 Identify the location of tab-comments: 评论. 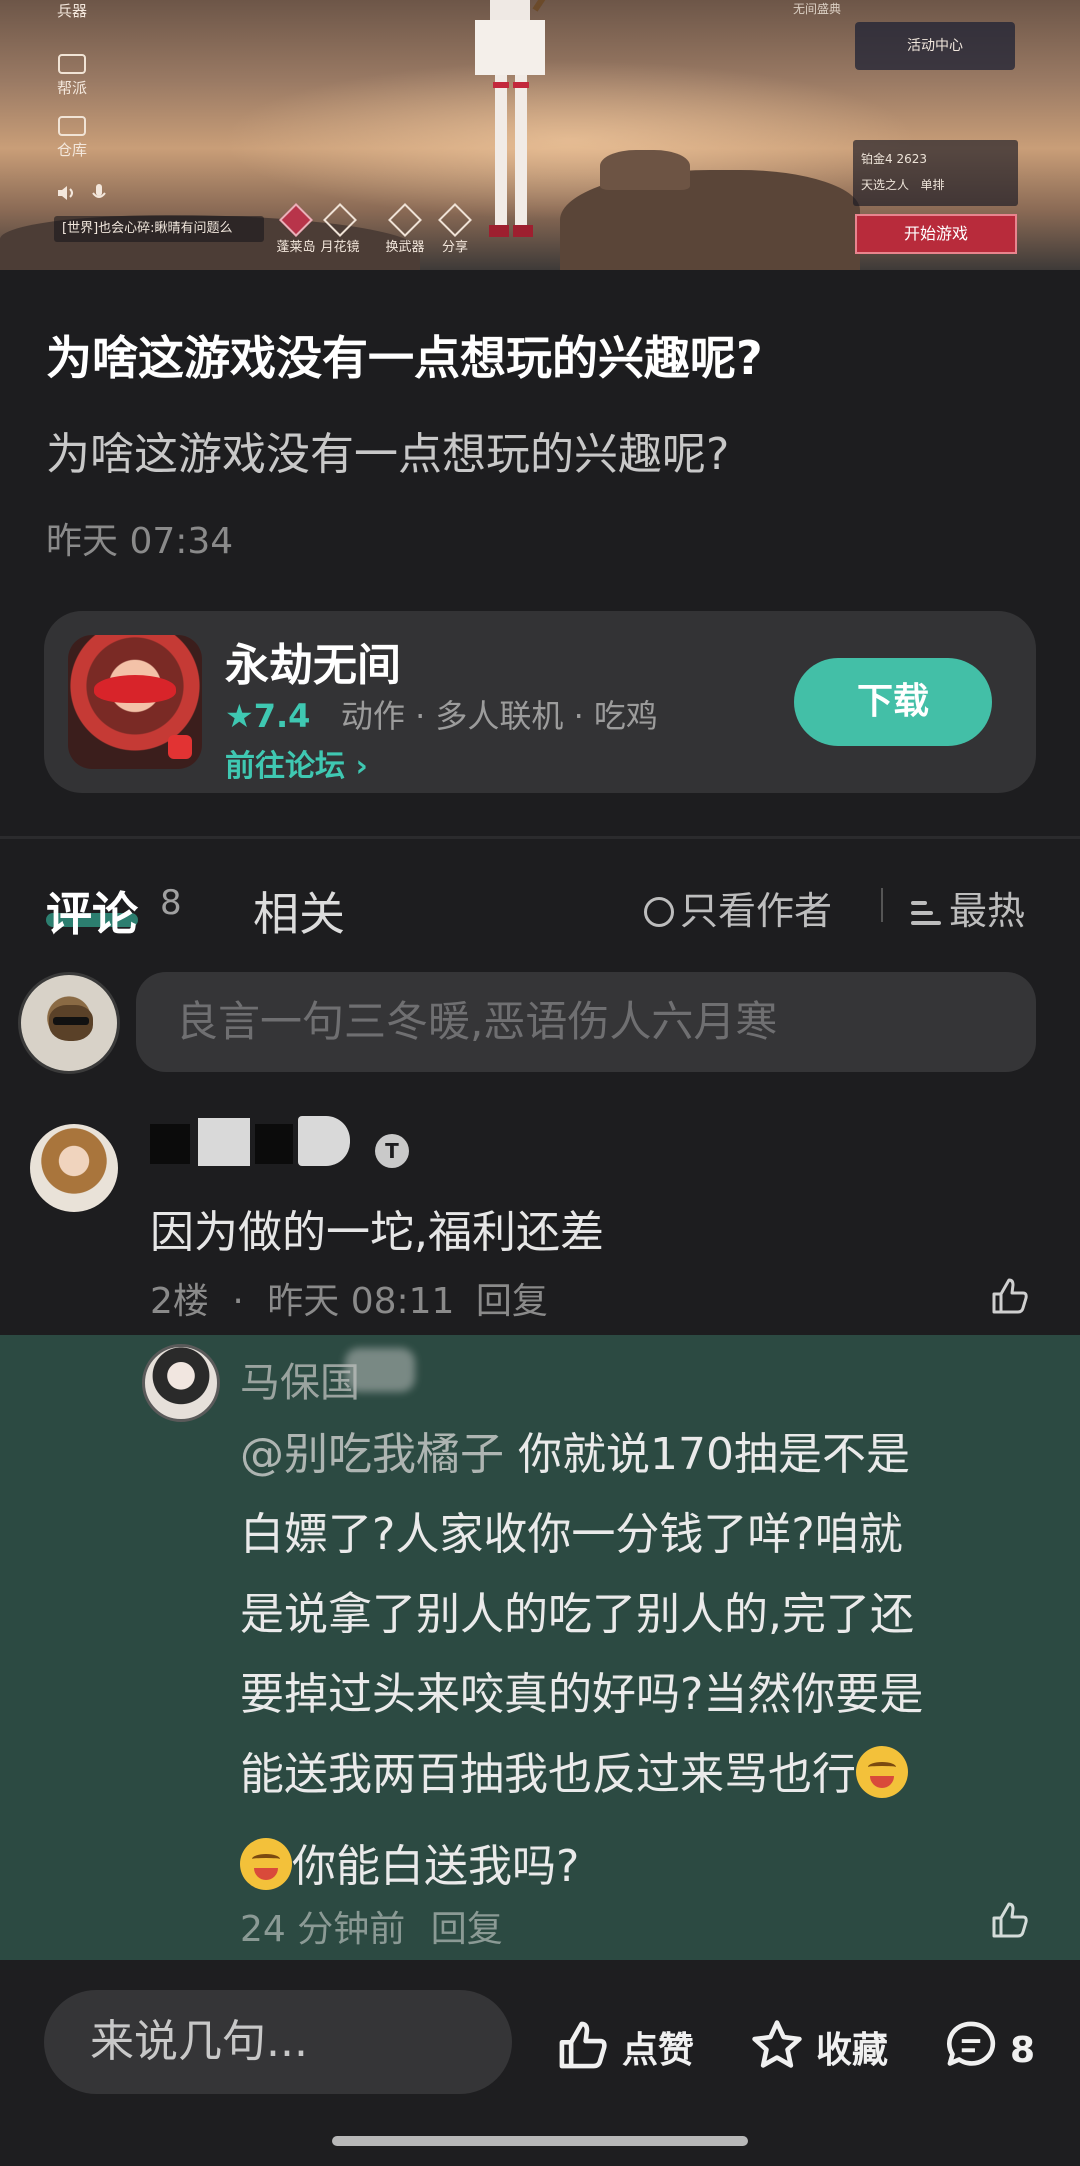
(92, 911).